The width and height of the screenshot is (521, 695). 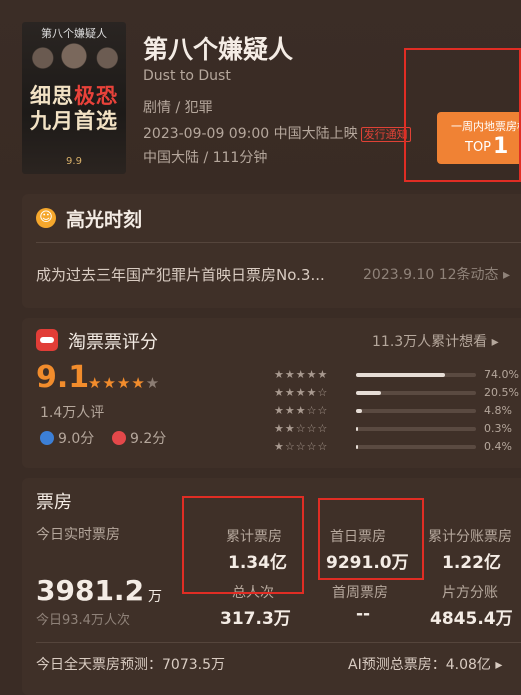 What do you see at coordinates (301, 428) in the screenshot?
I see `distribution-stars: ★★☆☆☆` at bounding box center [301, 428].